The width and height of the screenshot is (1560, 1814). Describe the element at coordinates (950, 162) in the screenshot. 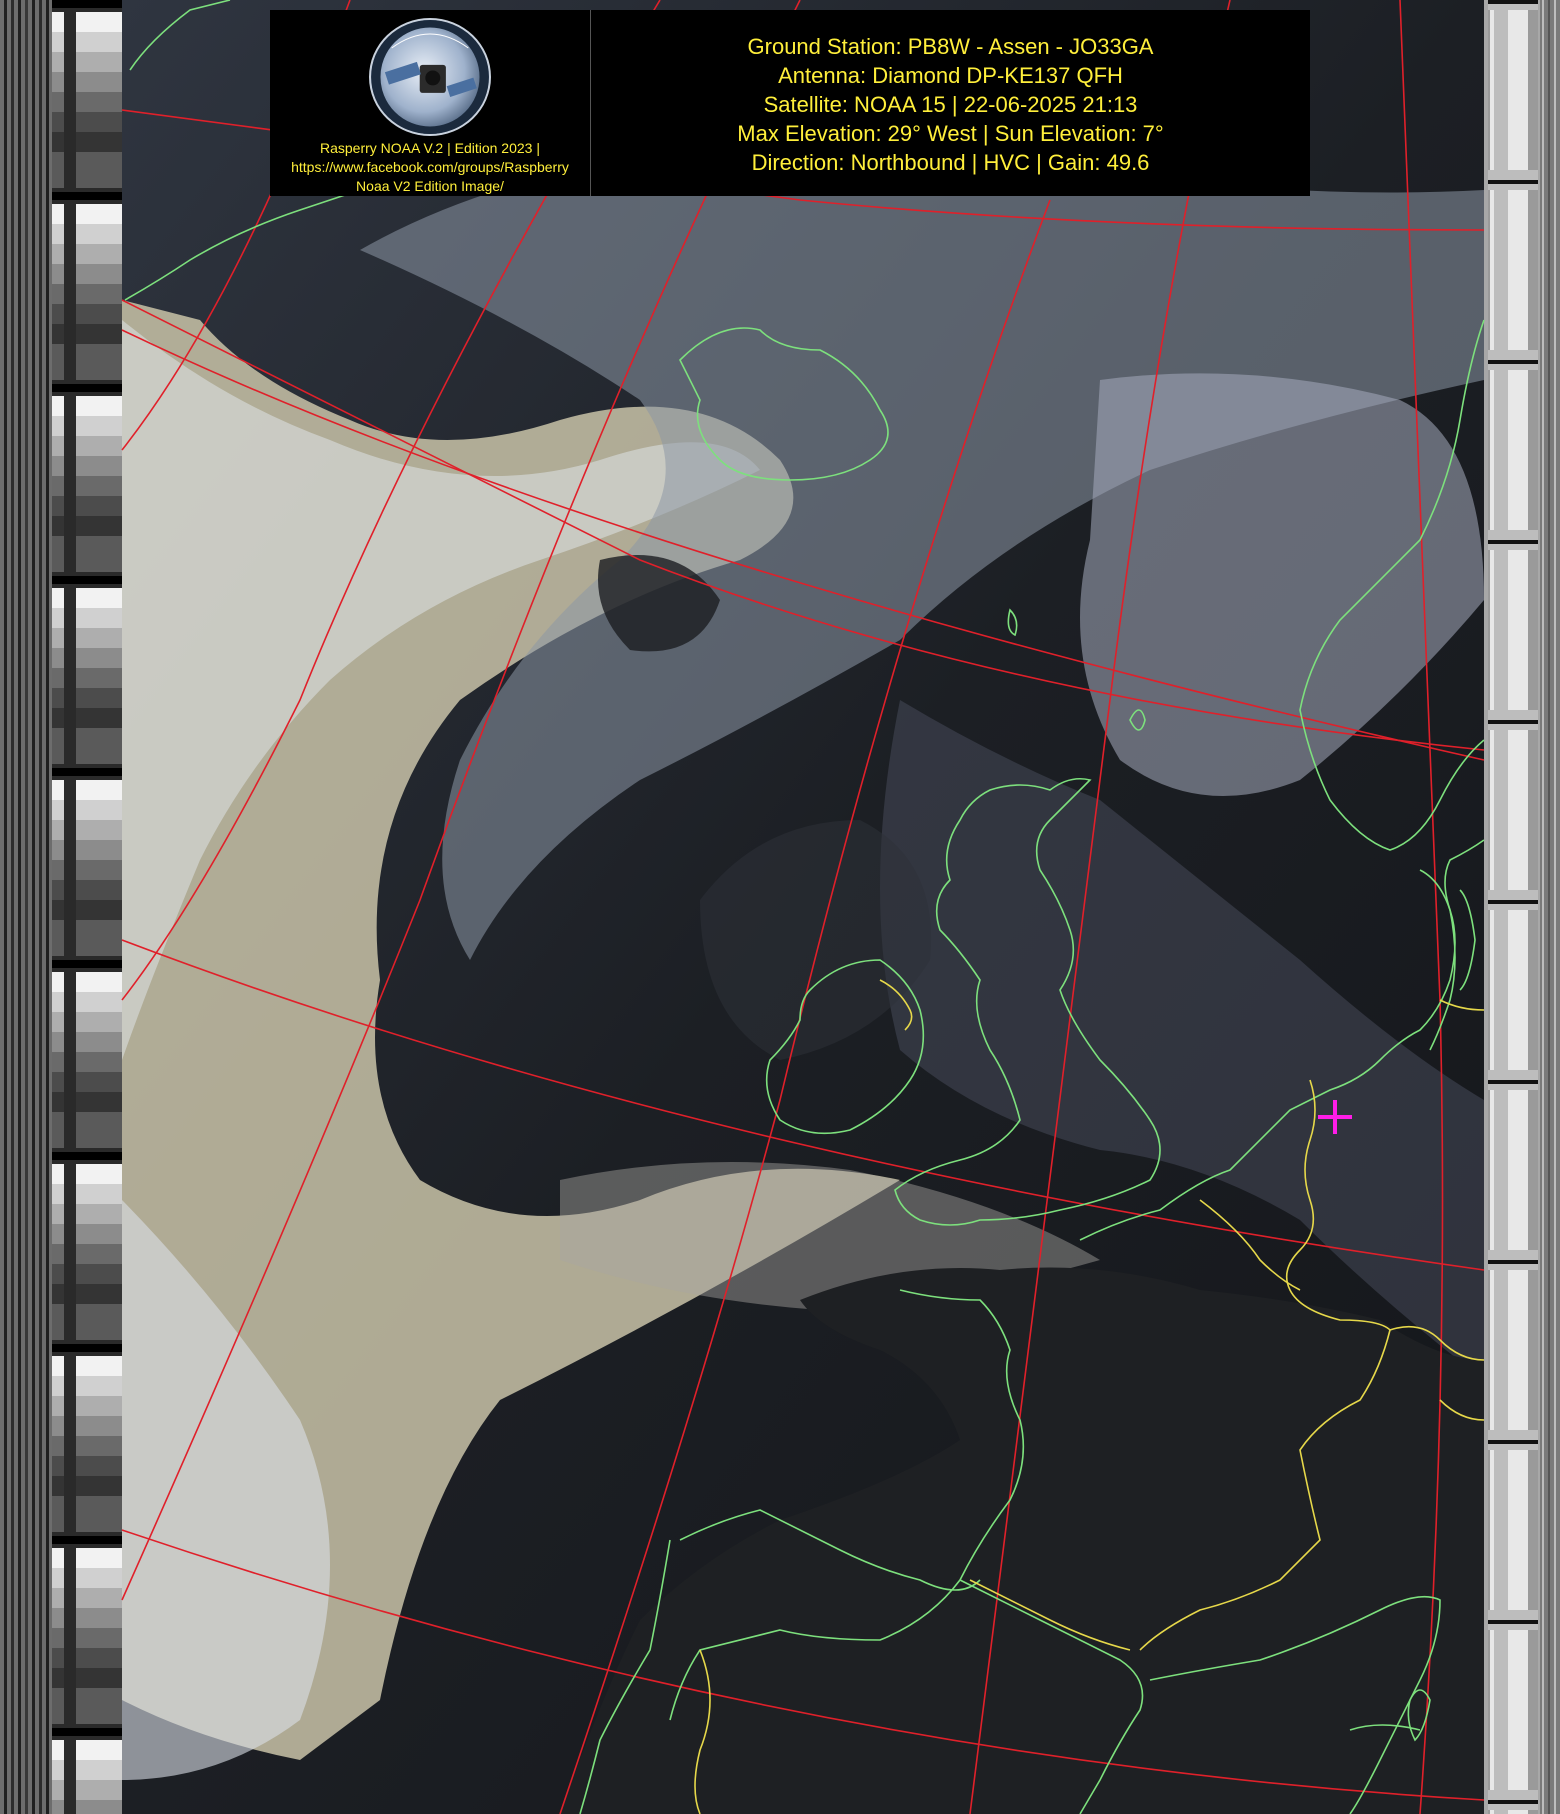

I see `direction-line: Direction: Northbound | HVC | Gain: 49.6` at that location.